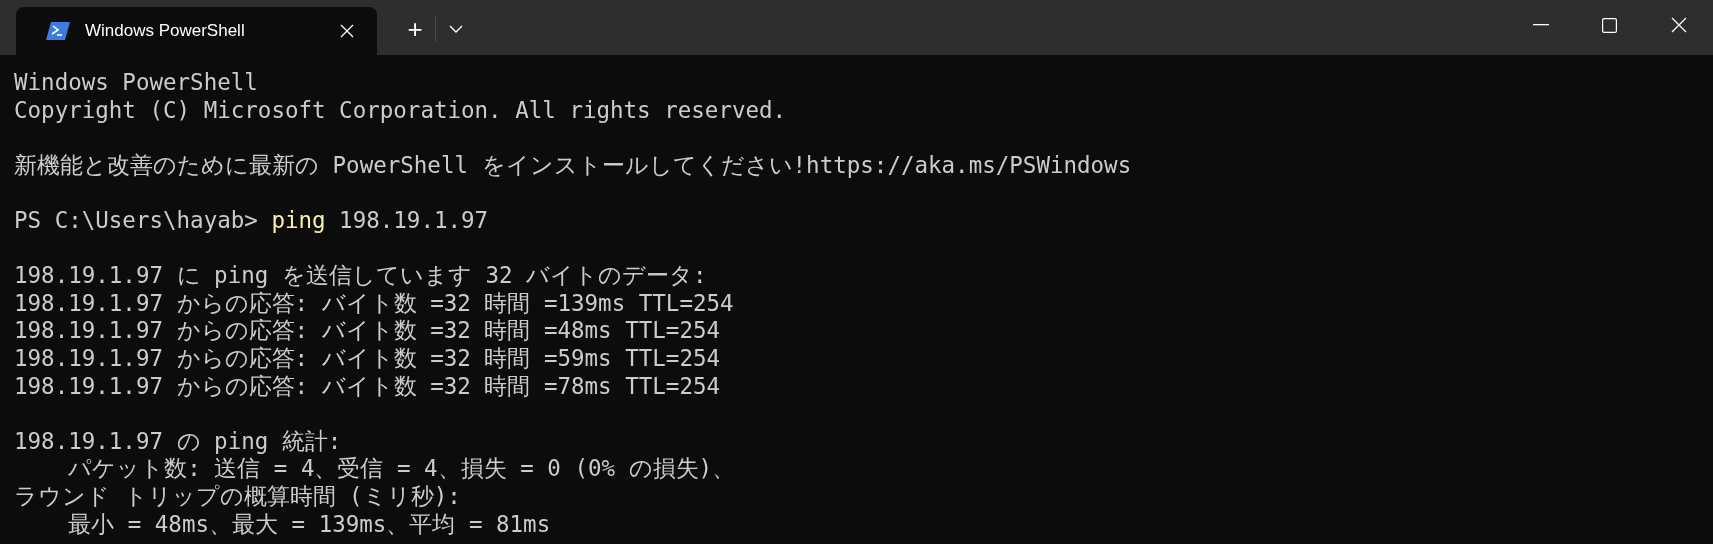  Describe the element at coordinates (400, 109) in the screenshot. I see `output-line: Copyright (C) Microsoft Corporation. All rights reserved.` at that location.